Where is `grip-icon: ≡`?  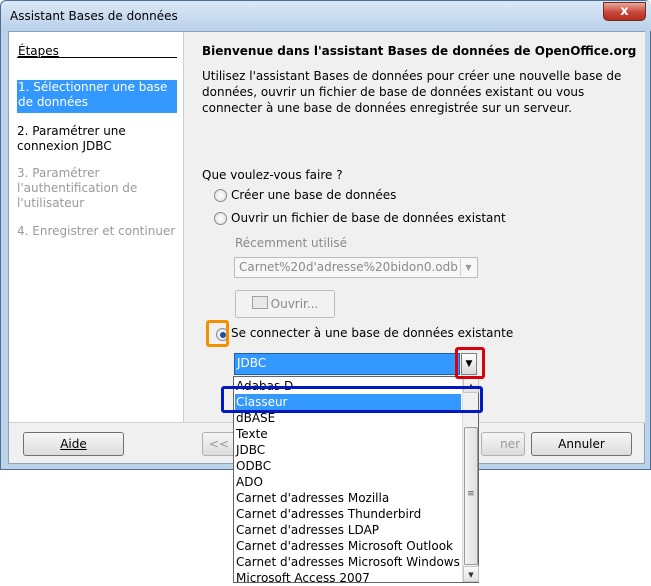 grip-icon: ≡ is located at coordinates (471, 494).